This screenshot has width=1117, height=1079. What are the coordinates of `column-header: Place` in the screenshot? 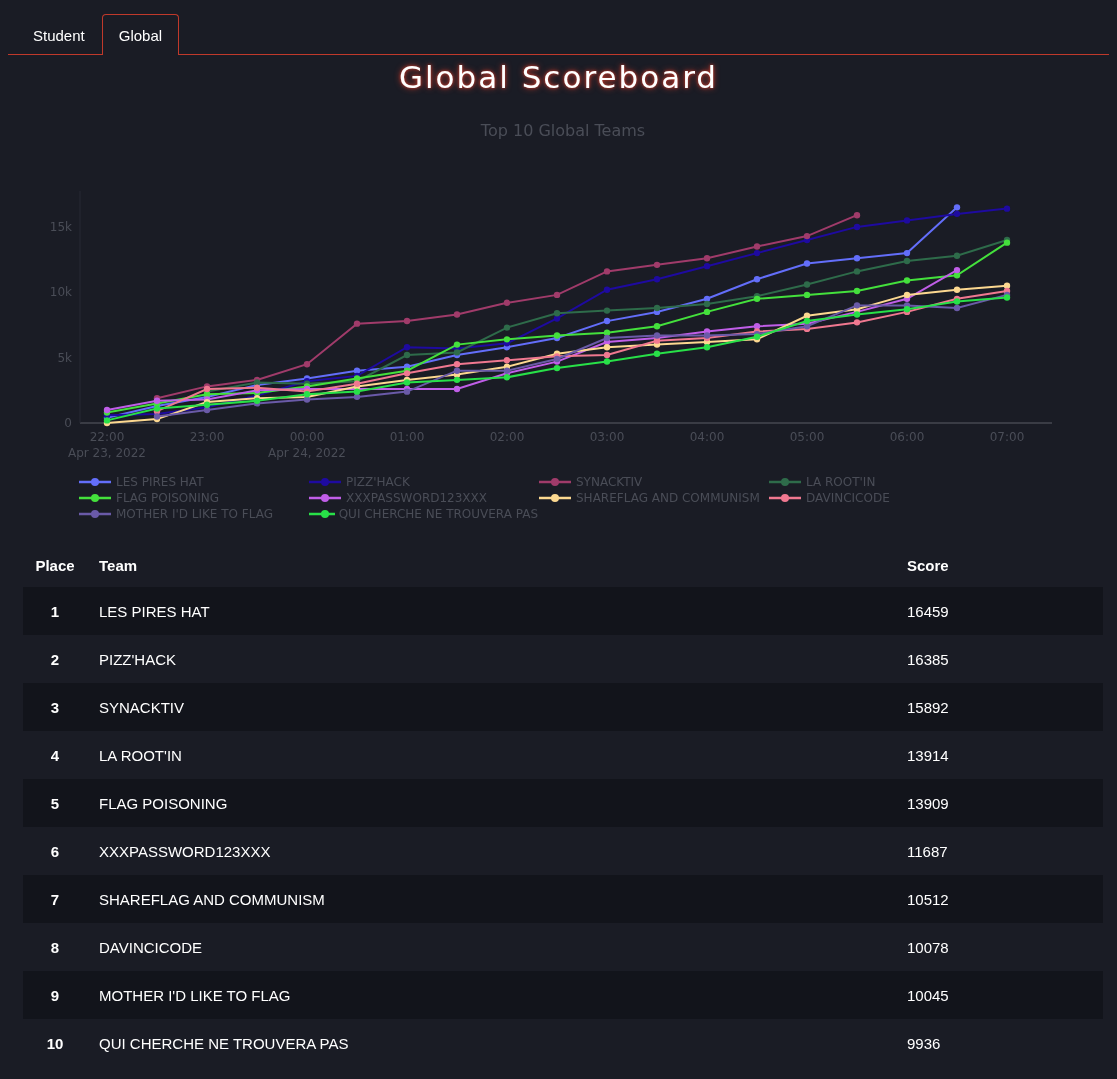 It's located at (55, 565).